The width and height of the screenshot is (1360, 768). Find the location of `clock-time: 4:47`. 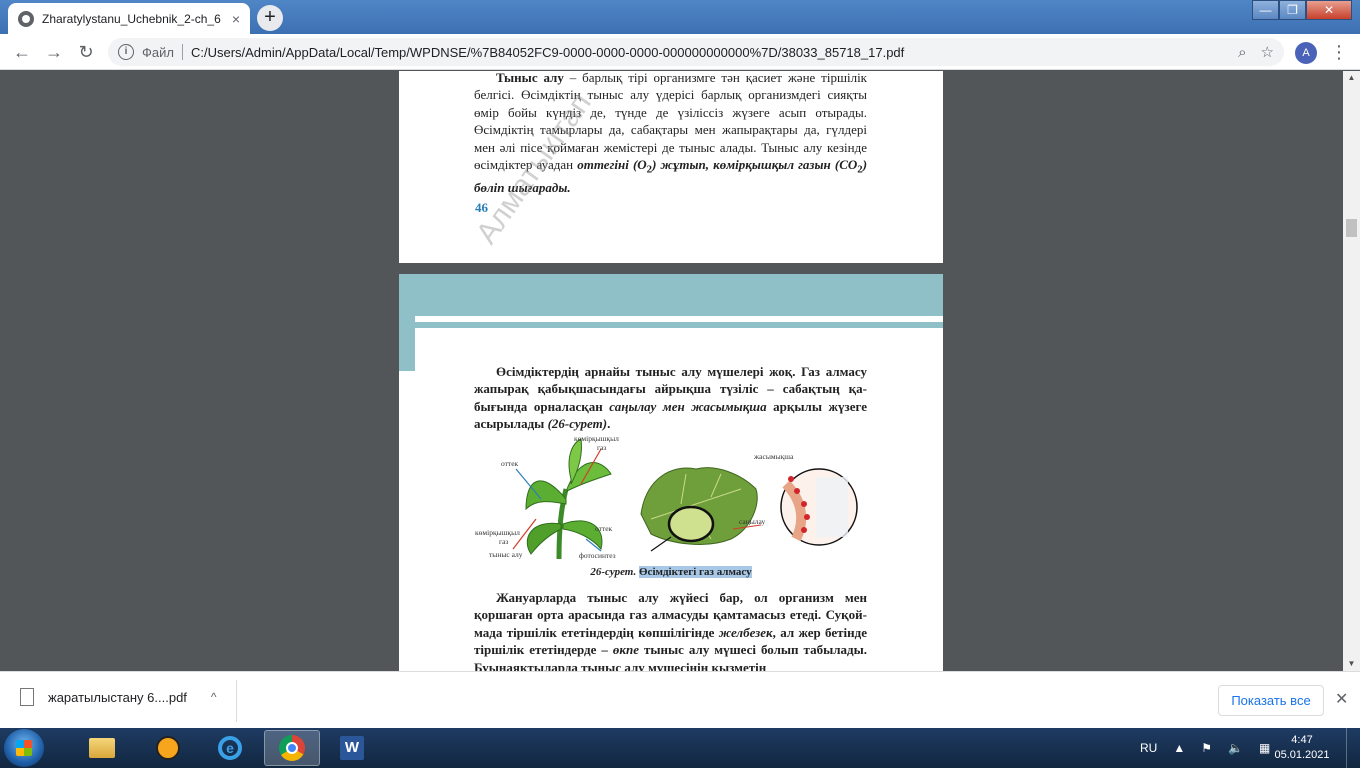

clock-time: 4:47 is located at coordinates (1302, 740).